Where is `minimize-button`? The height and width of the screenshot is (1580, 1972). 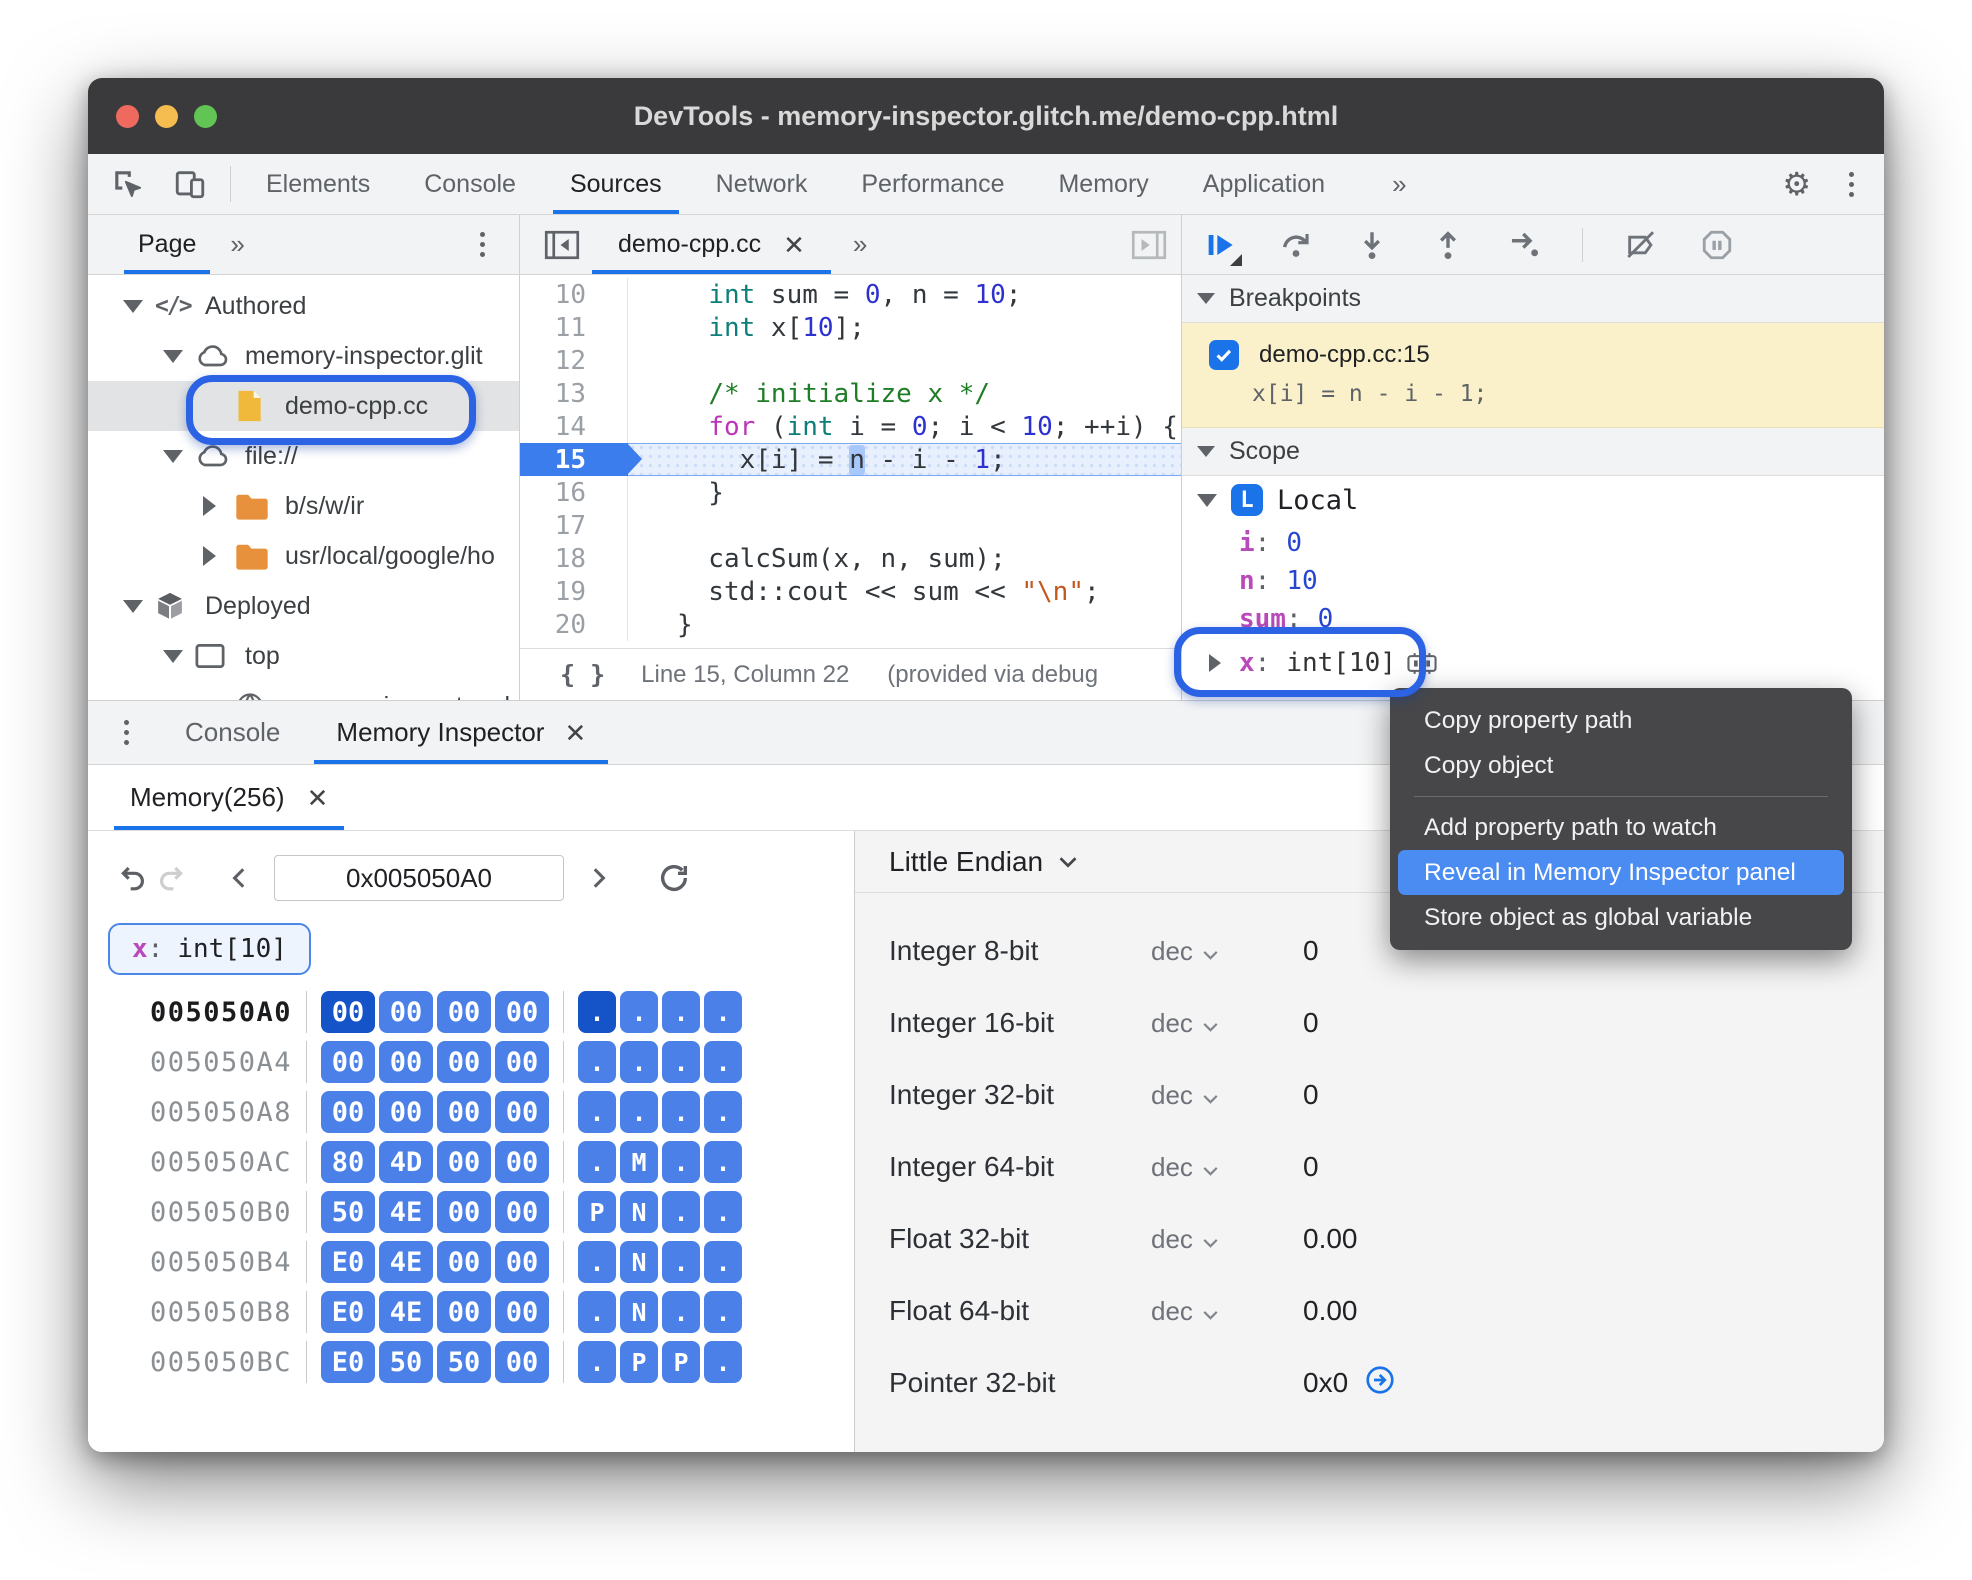 minimize-button is located at coordinates (166, 116).